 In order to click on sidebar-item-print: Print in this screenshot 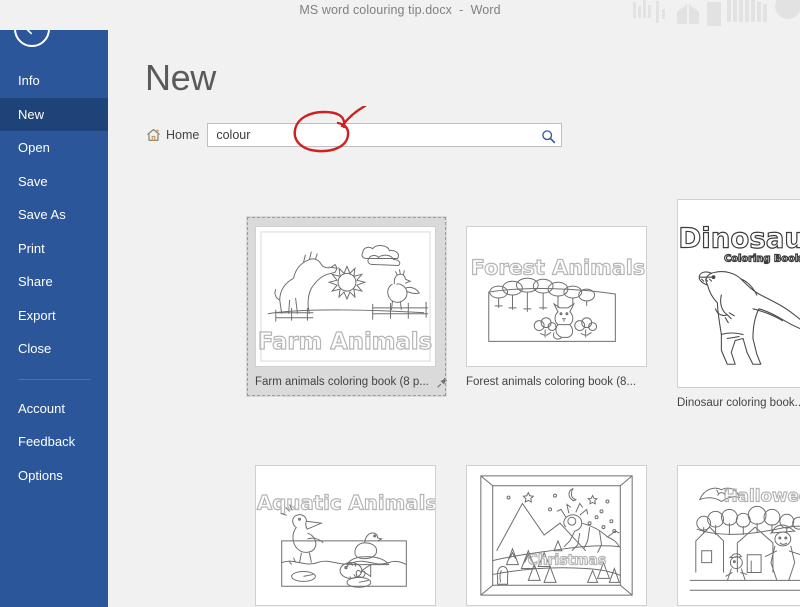, I will do `click(54, 249)`.